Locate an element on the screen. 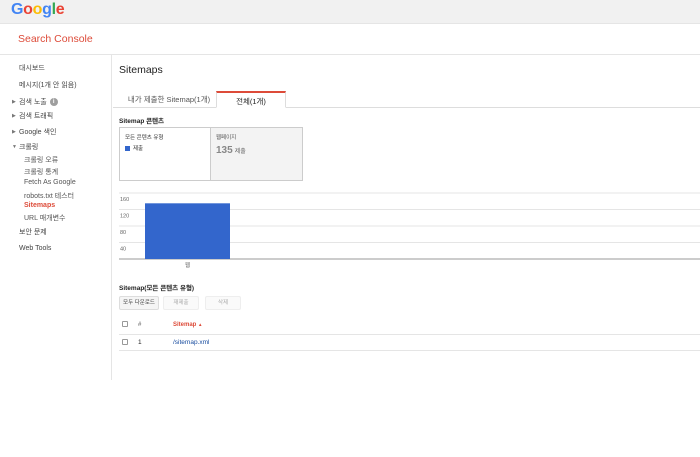 Image resolution: width=700 pixels, height=457 pixels. select-all-checkbox is located at coordinates (125, 324).